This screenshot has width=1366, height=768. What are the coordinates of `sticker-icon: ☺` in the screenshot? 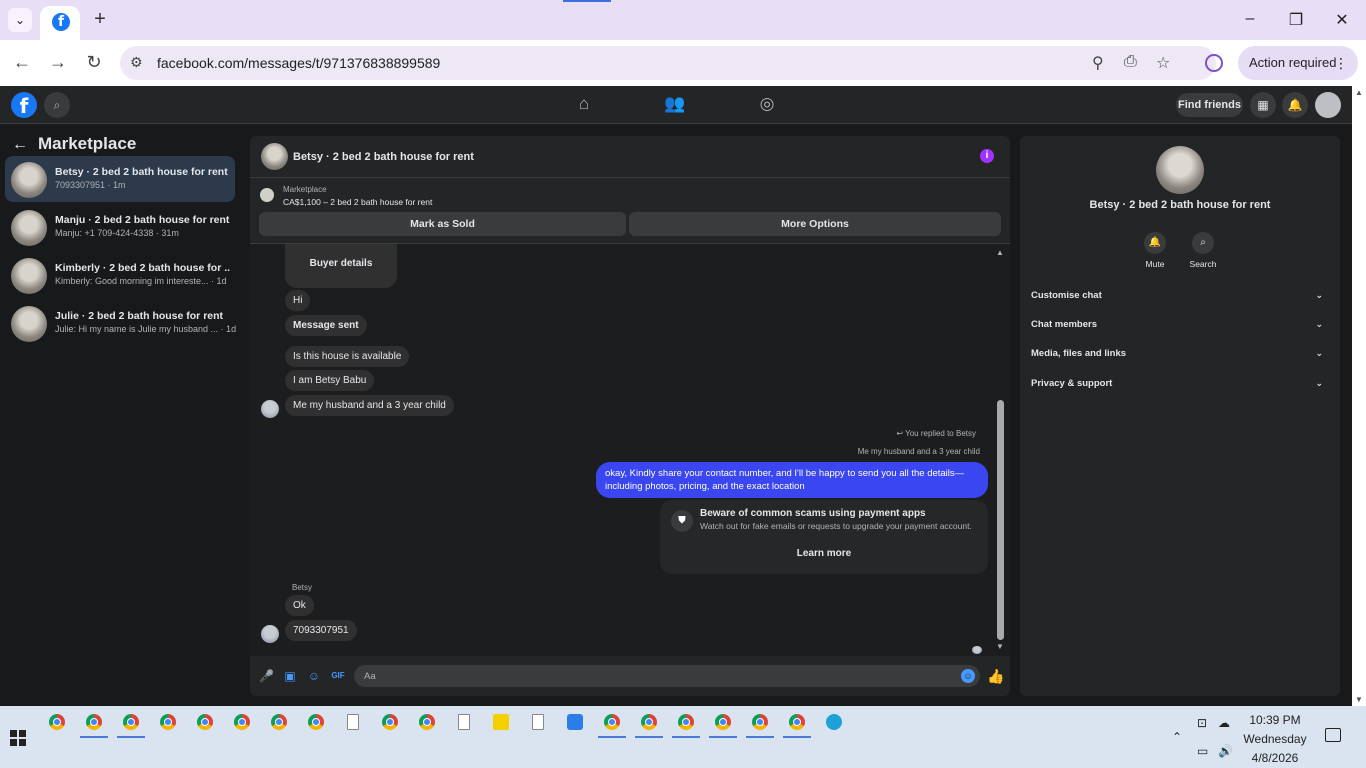 It's located at (314, 676).